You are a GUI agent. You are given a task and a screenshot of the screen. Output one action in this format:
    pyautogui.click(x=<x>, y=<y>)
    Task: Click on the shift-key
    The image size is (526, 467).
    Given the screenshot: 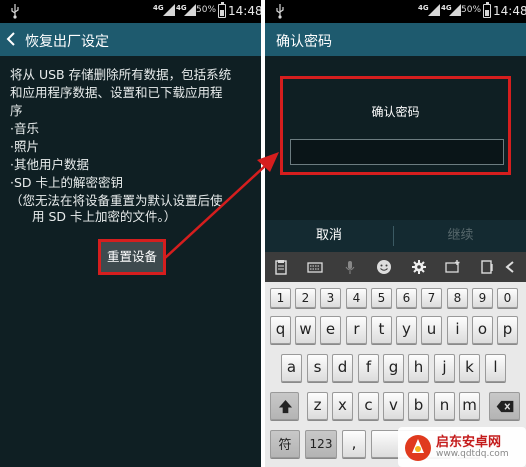 What is the action you would take?
    pyautogui.click(x=284, y=406)
    